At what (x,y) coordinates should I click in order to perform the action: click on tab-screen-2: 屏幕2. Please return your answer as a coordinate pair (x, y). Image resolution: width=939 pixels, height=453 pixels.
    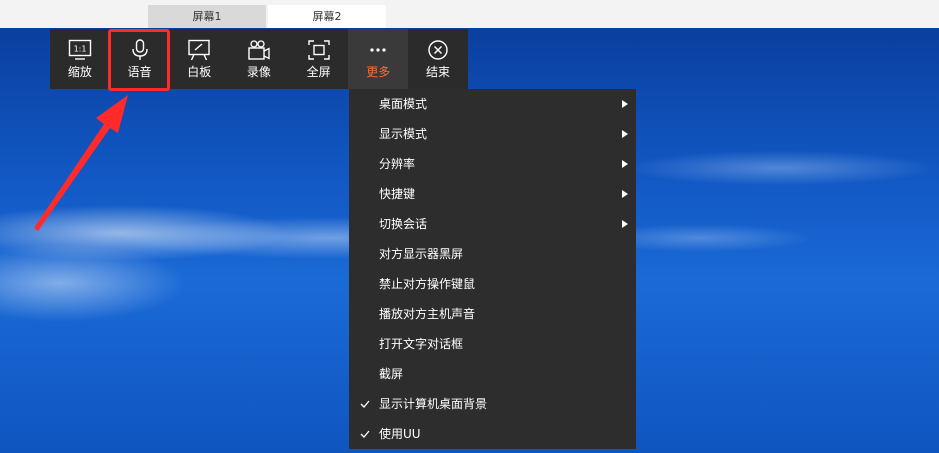
    Looking at the image, I should click on (327, 16).